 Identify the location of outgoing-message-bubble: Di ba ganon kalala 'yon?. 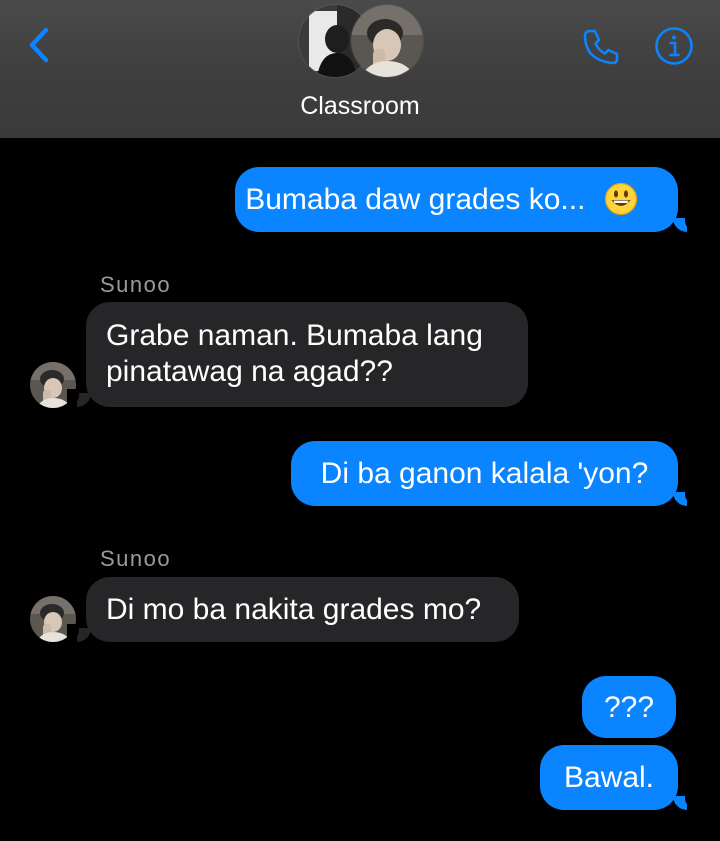
(494, 473).